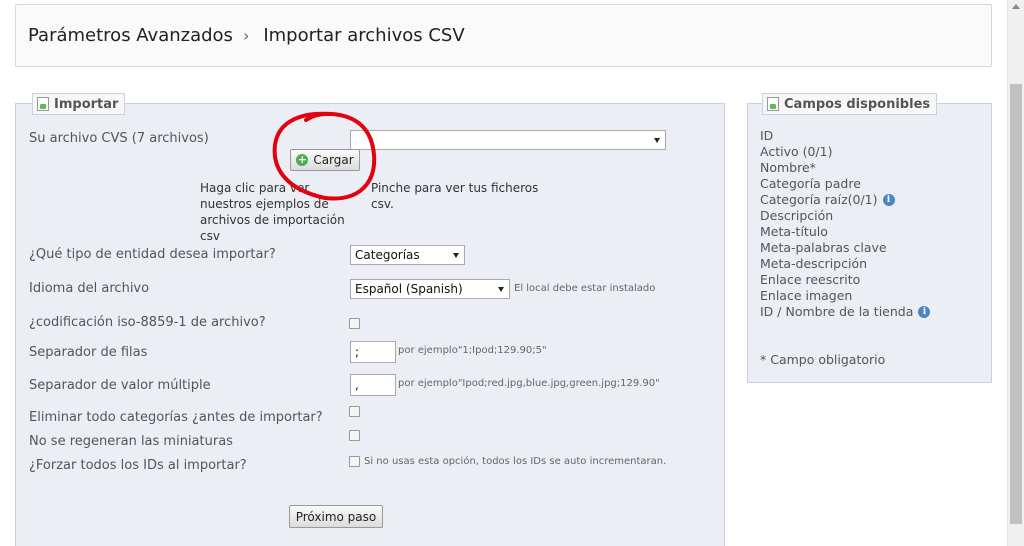 The width and height of the screenshot is (1024, 546). I want to click on page-title: Importar archivos CSV, so click(364, 35).